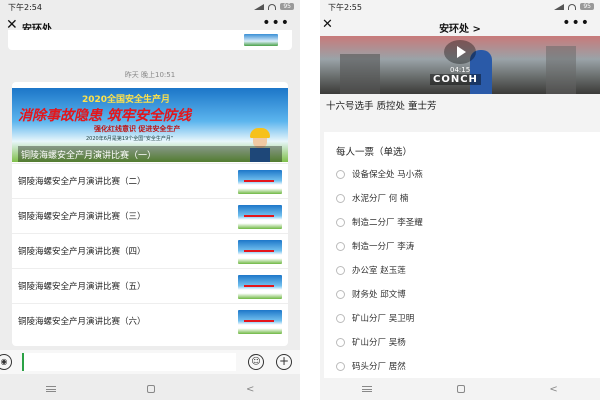 This screenshot has width=600, height=400. Describe the element at coordinates (284, 362) in the screenshot. I see `plus-icon: +` at that location.